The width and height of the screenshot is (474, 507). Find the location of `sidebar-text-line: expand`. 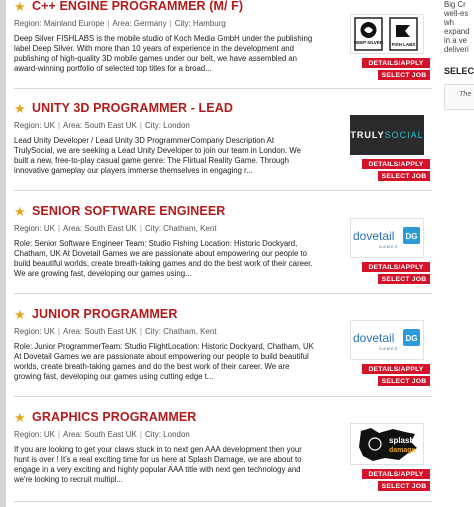

sidebar-text-line: expand is located at coordinates (457, 31).